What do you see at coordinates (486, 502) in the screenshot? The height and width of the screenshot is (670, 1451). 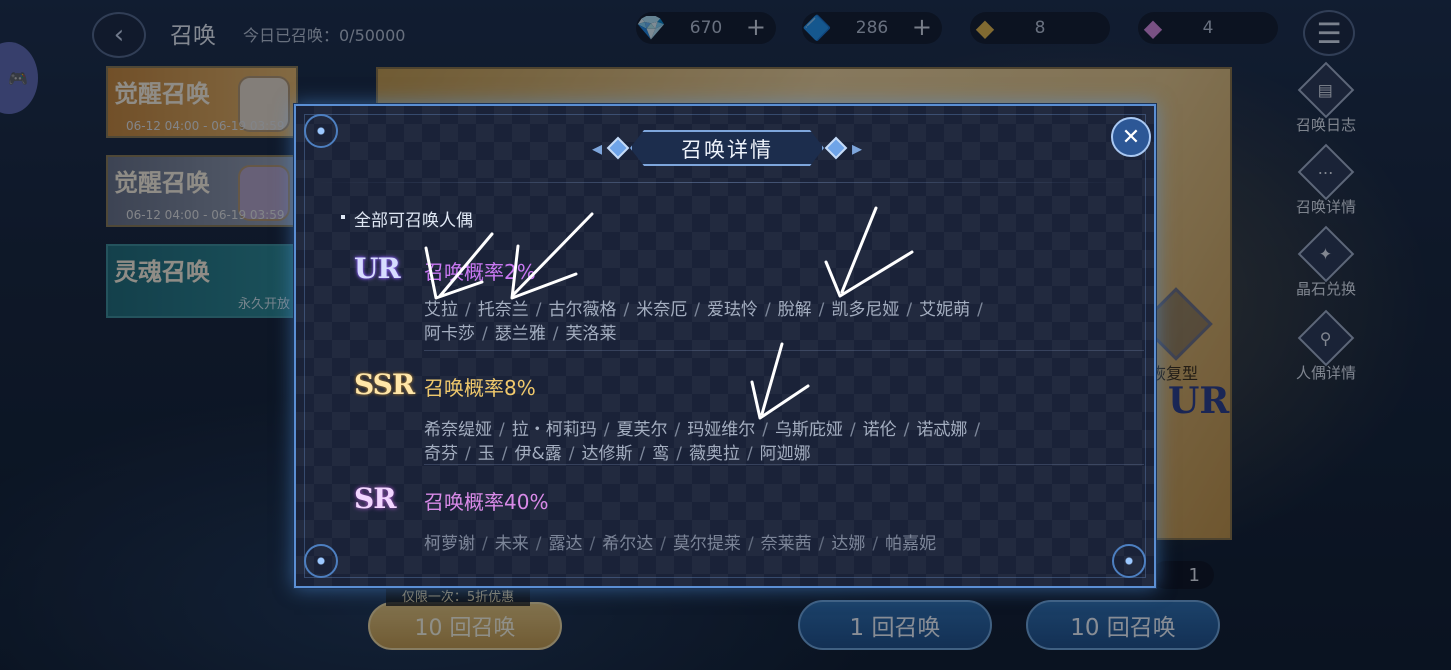 I see `tier-rate: 召唤概率40%` at bounding box center [486, 502].